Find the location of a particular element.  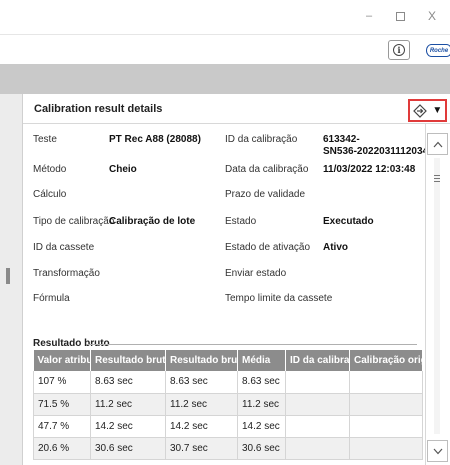

scroll-down-button is located at coordinates (437, 451).